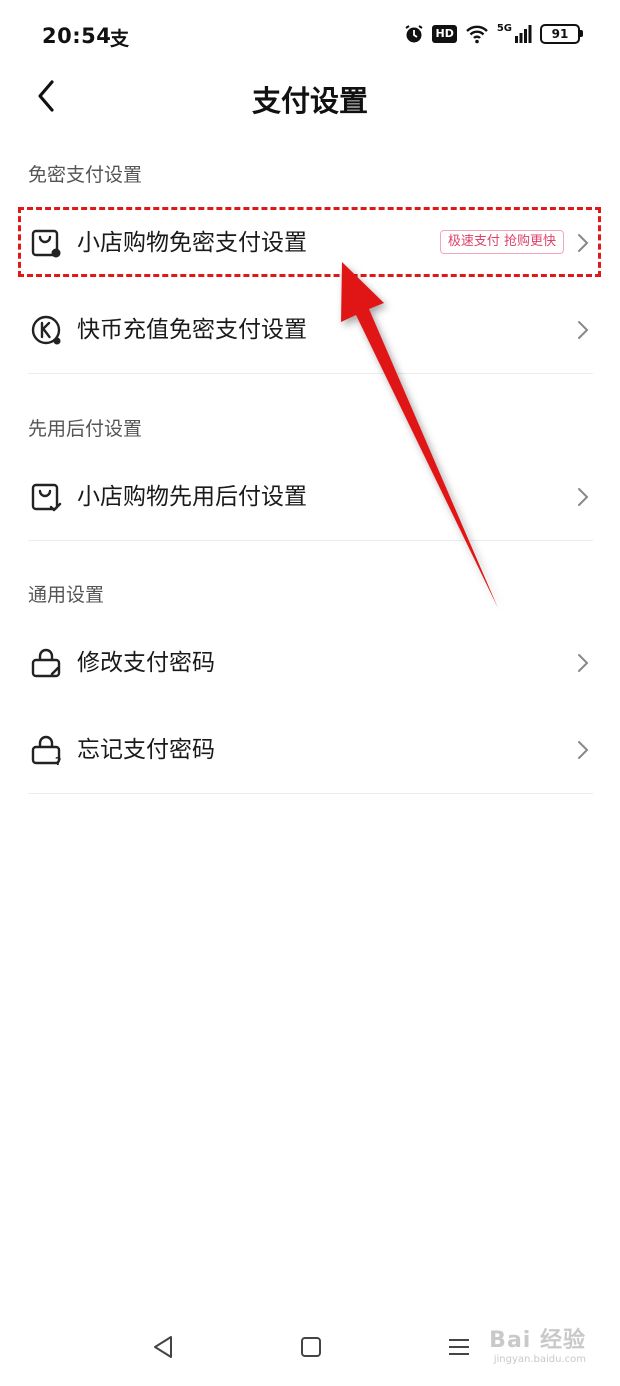 Image resolution: width=620 pixels, height=1386 pixels. Describe the element at coordinates (192, 330) in the screenshot. I see `row-label: 快币充值免密支付设置` at that location.